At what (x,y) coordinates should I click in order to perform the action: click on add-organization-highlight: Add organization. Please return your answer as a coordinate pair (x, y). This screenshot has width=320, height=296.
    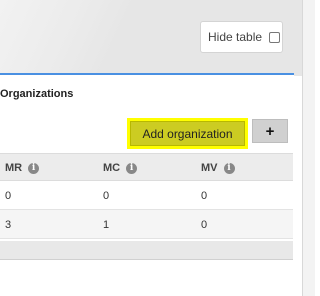
    Looking at the image, I should click on (187, 133).